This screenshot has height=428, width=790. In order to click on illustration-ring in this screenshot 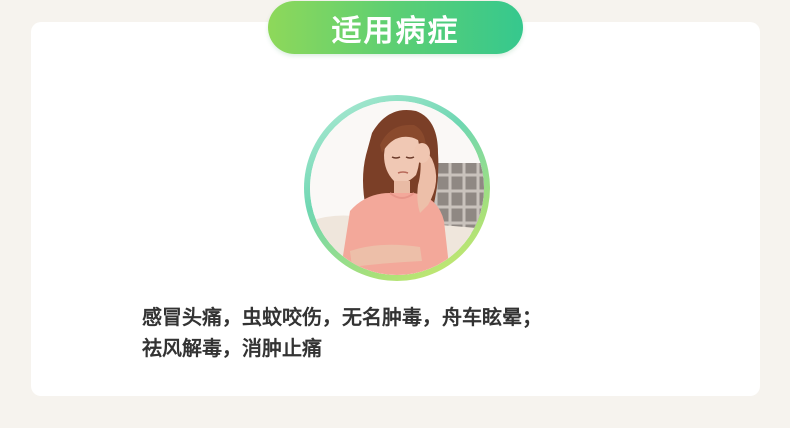, I will do `click(397, 188)`.